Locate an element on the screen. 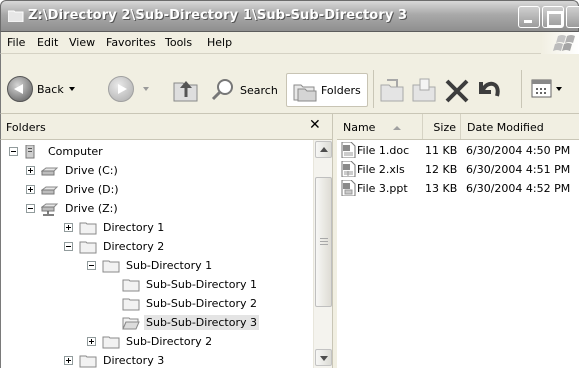 This screenshot has height=368, width=579. chevron-down-icon is located at coordinates (324, 358).